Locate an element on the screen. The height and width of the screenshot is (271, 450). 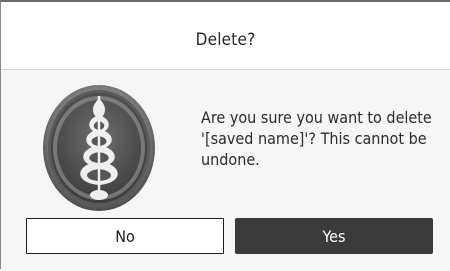
yes-button: Yes is located at coordinates (334, 236).